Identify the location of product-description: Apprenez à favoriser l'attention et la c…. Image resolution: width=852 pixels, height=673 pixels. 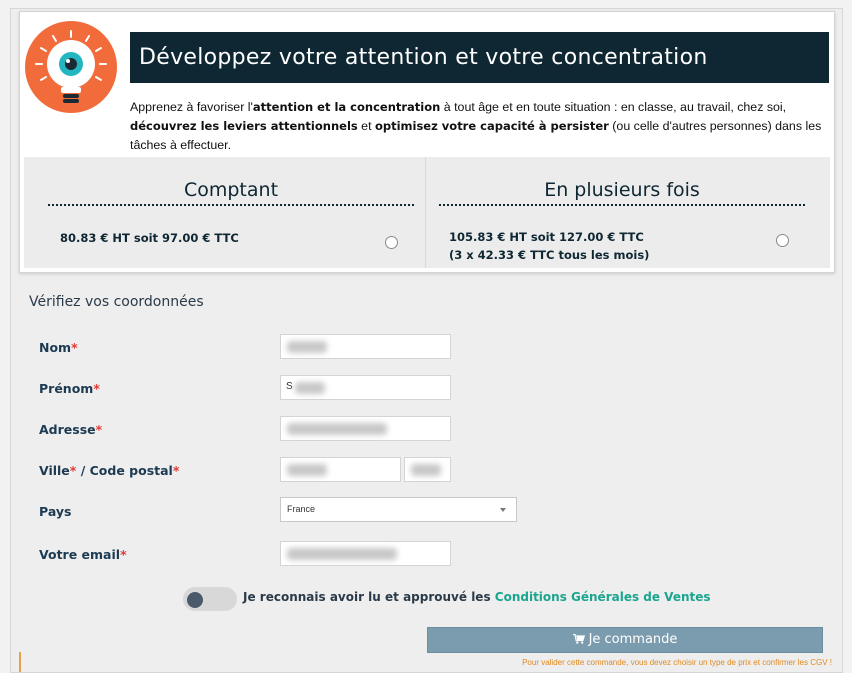
(476, 126).